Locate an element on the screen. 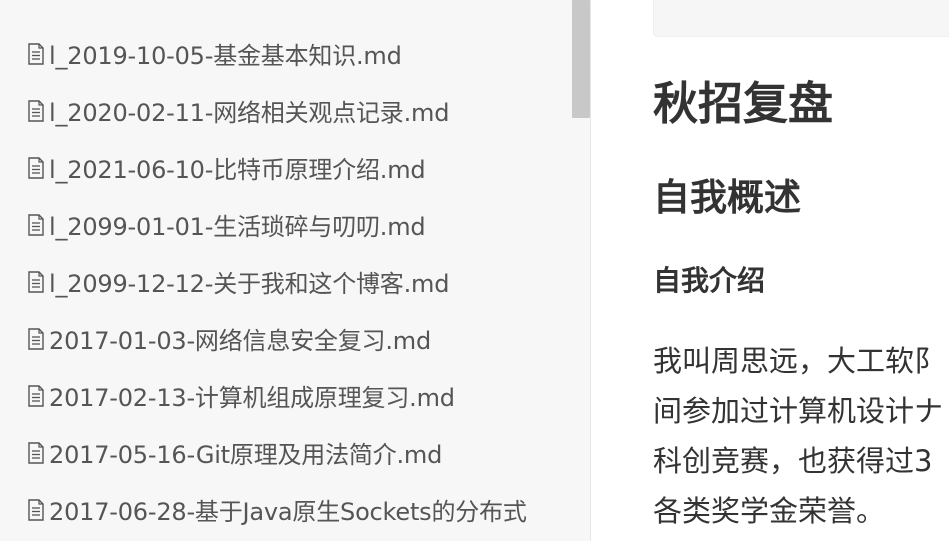  file-item: l_2021-06-10-比特币原理介绍.md is located at coordinates (299, 167).